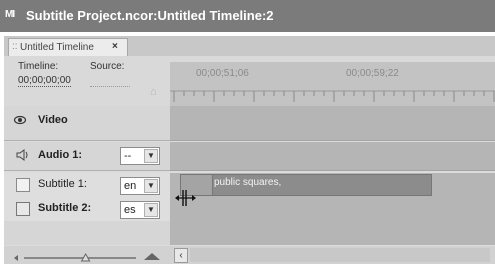 The height and width of the screenshot is (267, 495). I want to click on eye-icon, so click(20, 121).